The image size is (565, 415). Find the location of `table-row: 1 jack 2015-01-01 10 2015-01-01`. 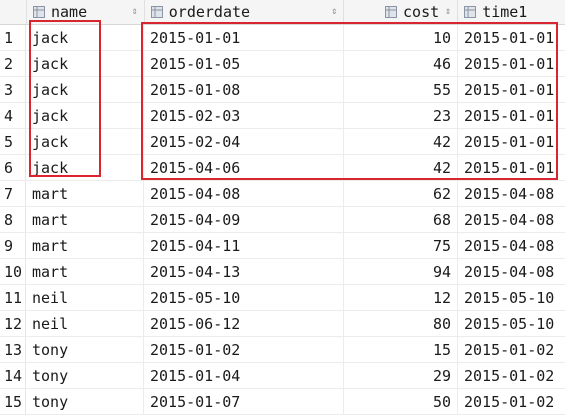

table-row: 1 jack 2015-01-01 10 2015-01-01 is located at coordinates (282, 38).